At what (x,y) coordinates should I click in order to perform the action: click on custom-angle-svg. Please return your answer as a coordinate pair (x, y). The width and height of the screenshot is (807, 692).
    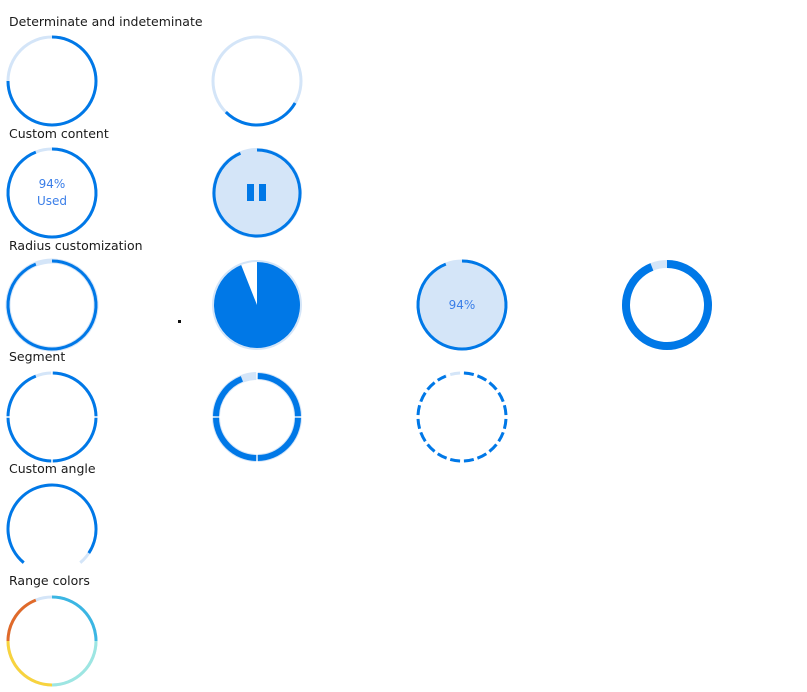
    Looking at the image, I should click on (52, 523).